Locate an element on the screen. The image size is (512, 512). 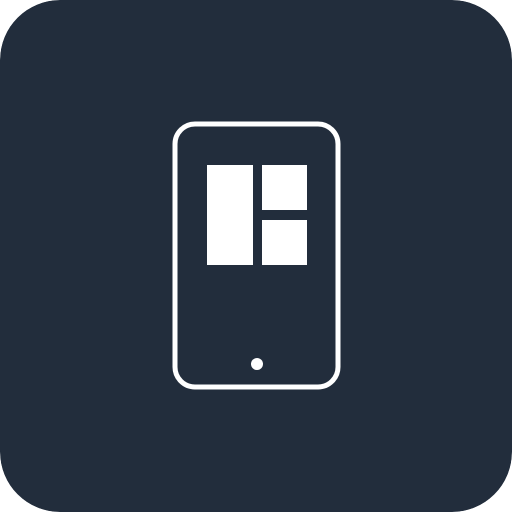
layout-top-right-block is located at coordinates (284, 187).